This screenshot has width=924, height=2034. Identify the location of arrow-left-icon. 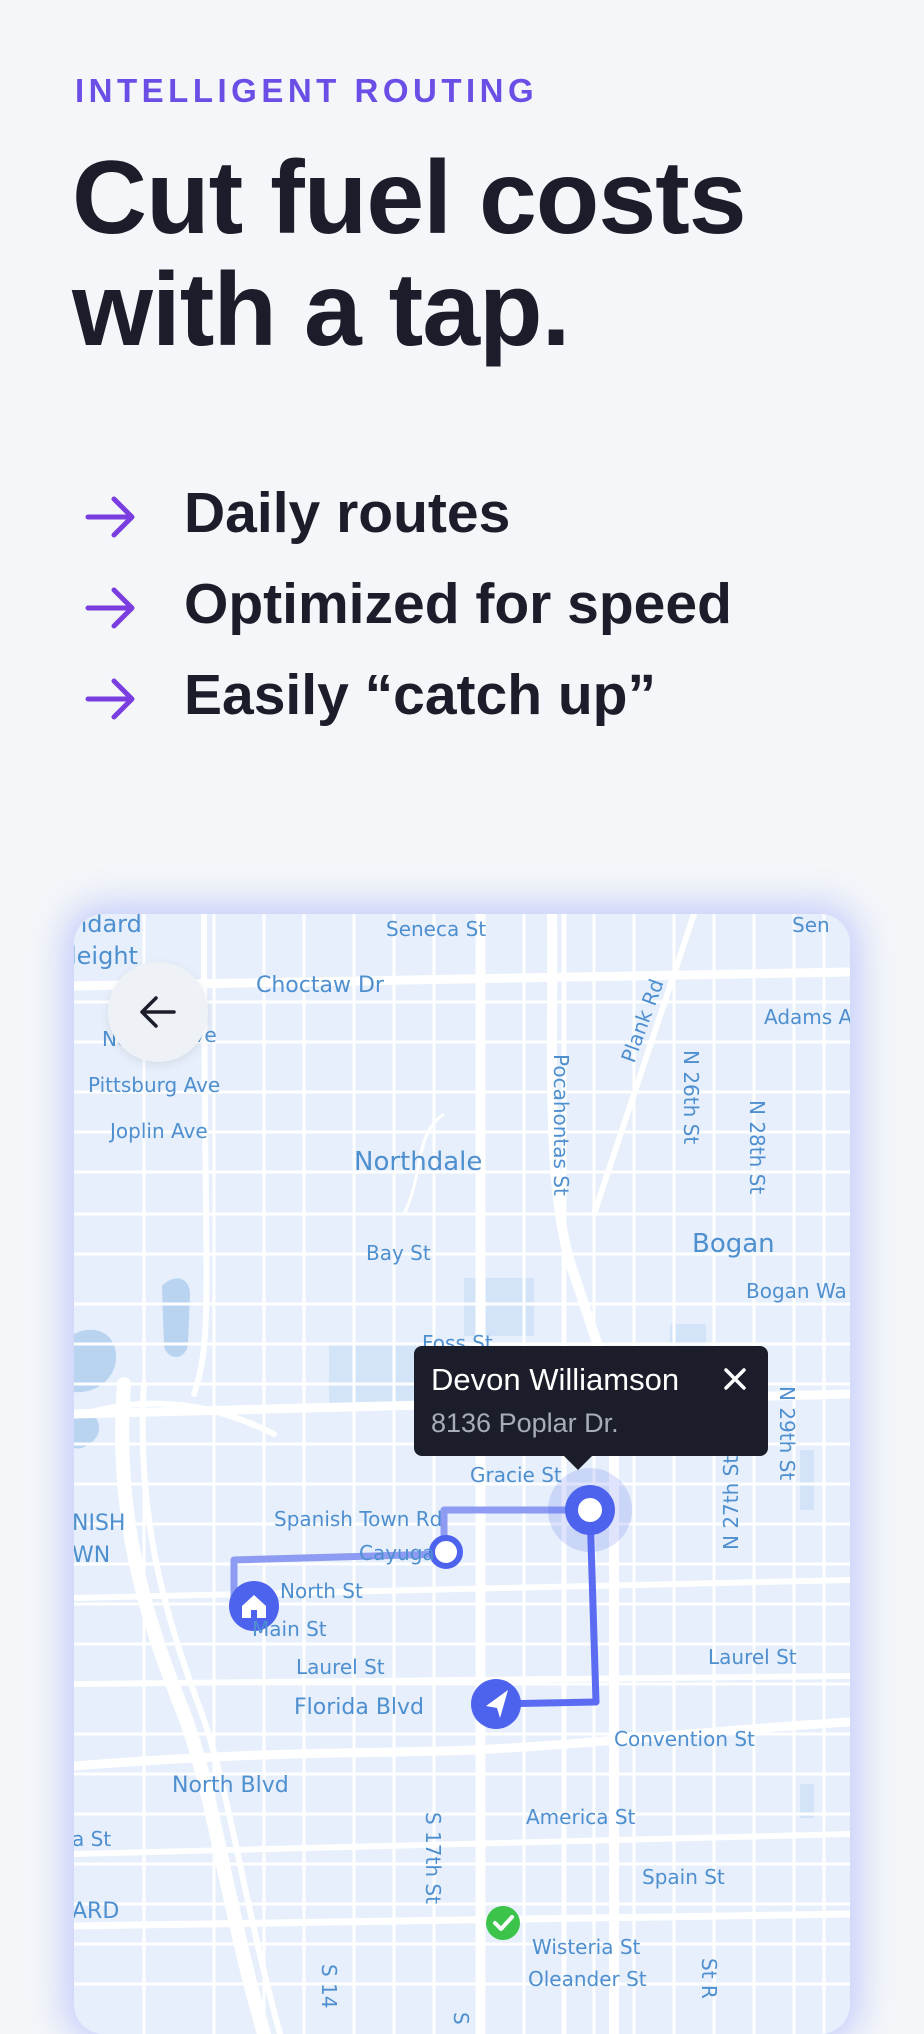
(158, 1012).